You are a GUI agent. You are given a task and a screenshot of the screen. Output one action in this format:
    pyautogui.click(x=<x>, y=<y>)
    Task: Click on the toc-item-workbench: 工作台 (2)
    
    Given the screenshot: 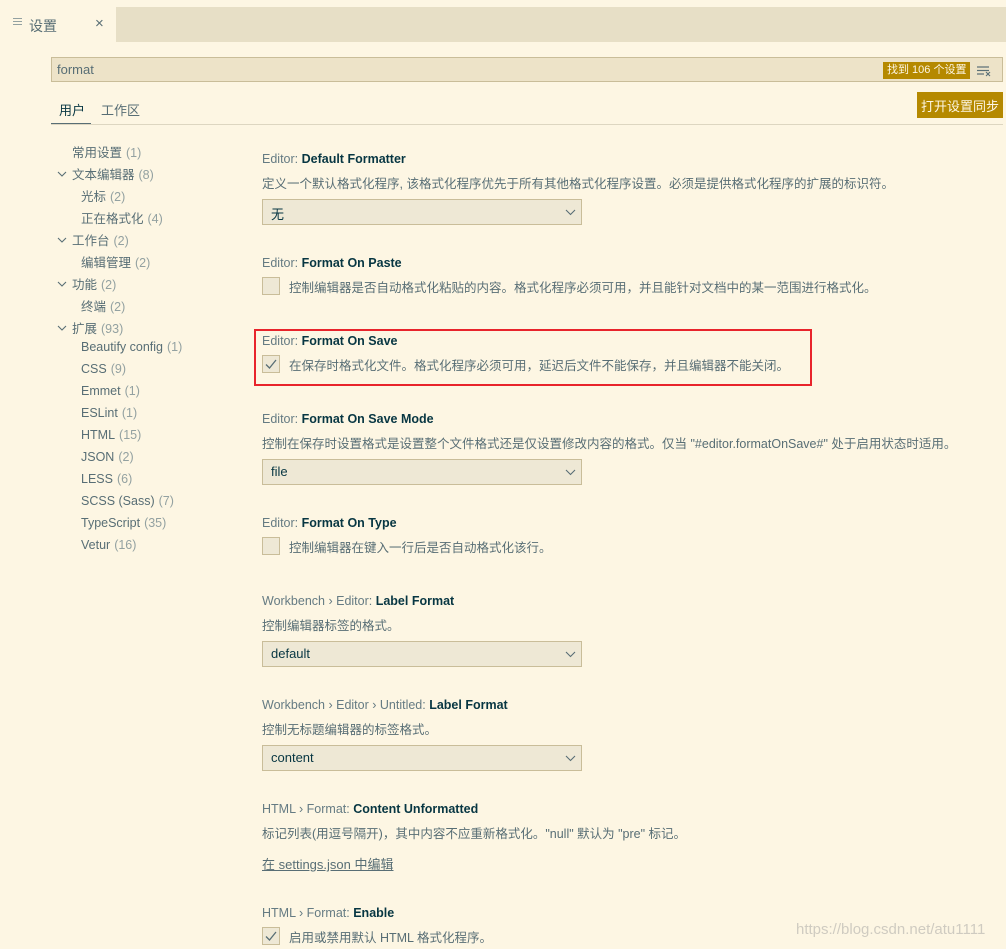 What is the action you would take?
    pyautogui.click(x=100, y=239)
    